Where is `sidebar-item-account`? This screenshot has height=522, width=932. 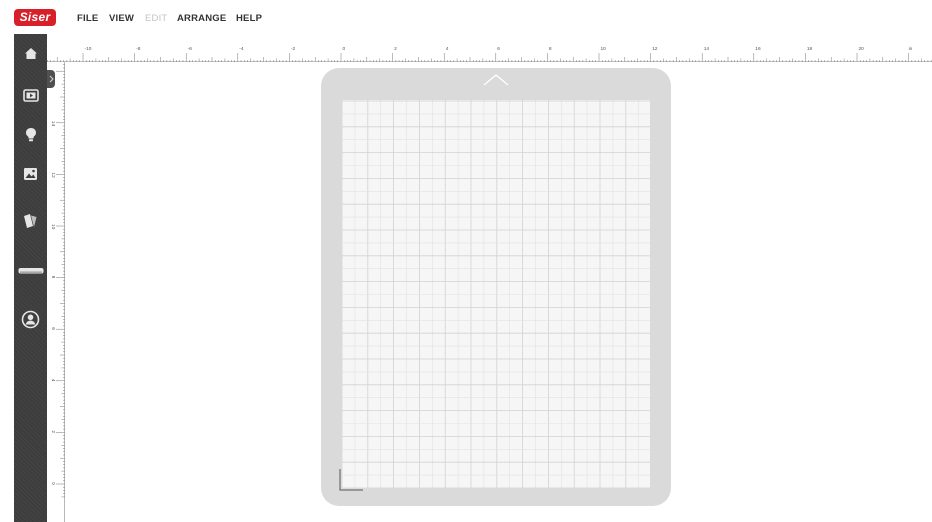
sidebar-item-account is located at coordinates (30, 319).